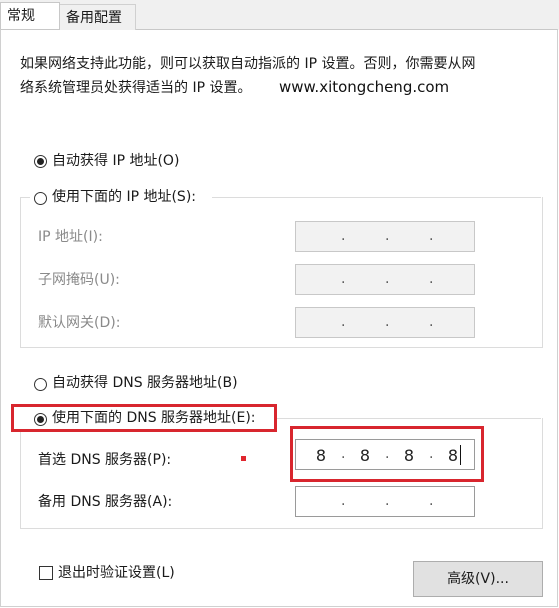 The width and height of the screenshot is (559, 608). What do you see at coordinates (460, 455) in the screenshot?
I see `text-caret` at bounding box center [460, 455].